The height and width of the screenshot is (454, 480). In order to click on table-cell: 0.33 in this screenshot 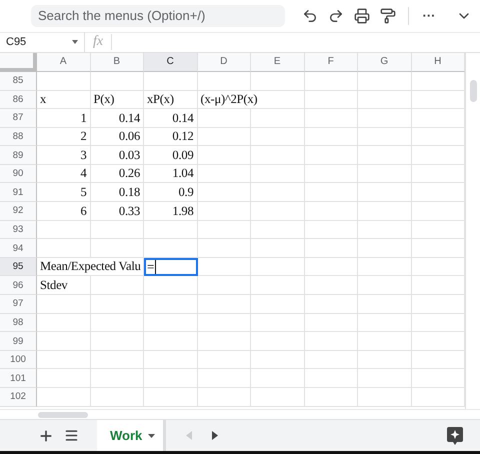, I will do `click(117, 211)`.